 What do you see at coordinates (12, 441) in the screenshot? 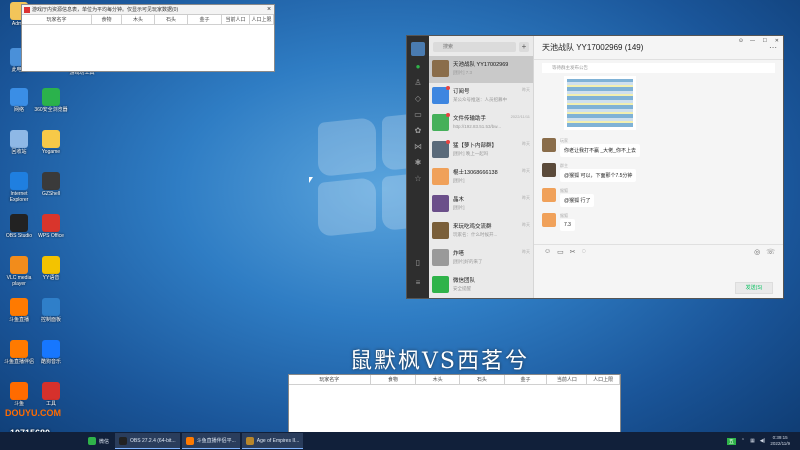
I see `start-button` at bounding box center [12, 441].